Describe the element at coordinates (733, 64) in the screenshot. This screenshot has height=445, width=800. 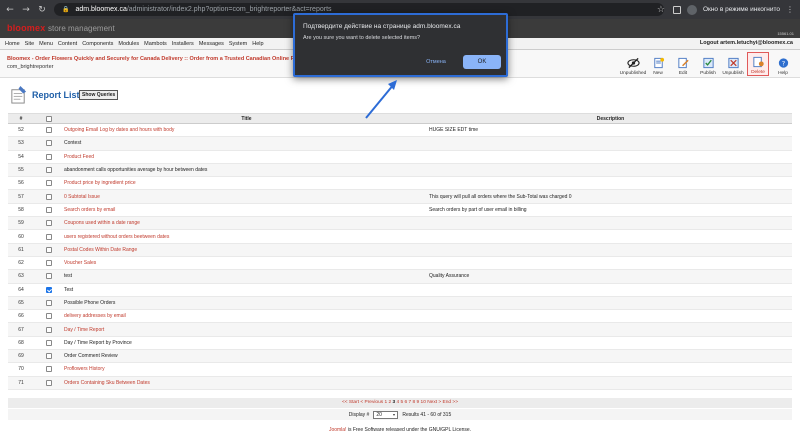
I see `unpublish-button: Unpublish` at that location.